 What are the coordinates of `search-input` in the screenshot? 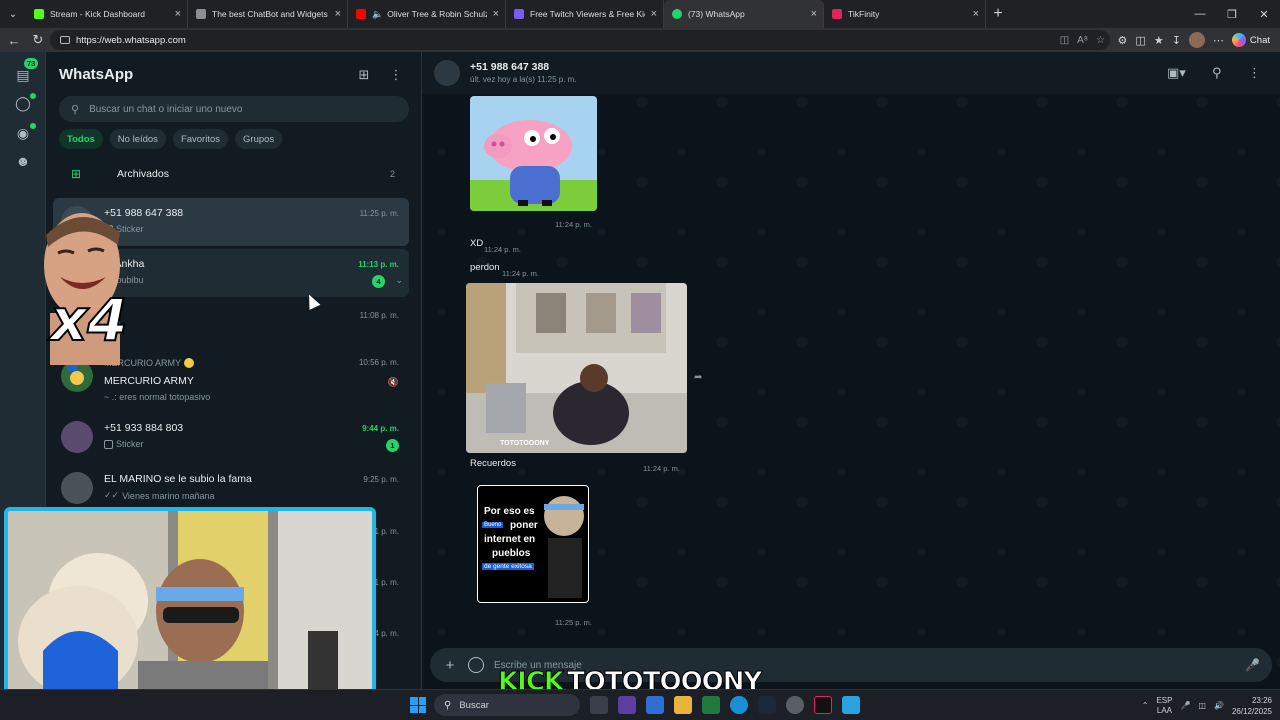 It's located at (229, 109).